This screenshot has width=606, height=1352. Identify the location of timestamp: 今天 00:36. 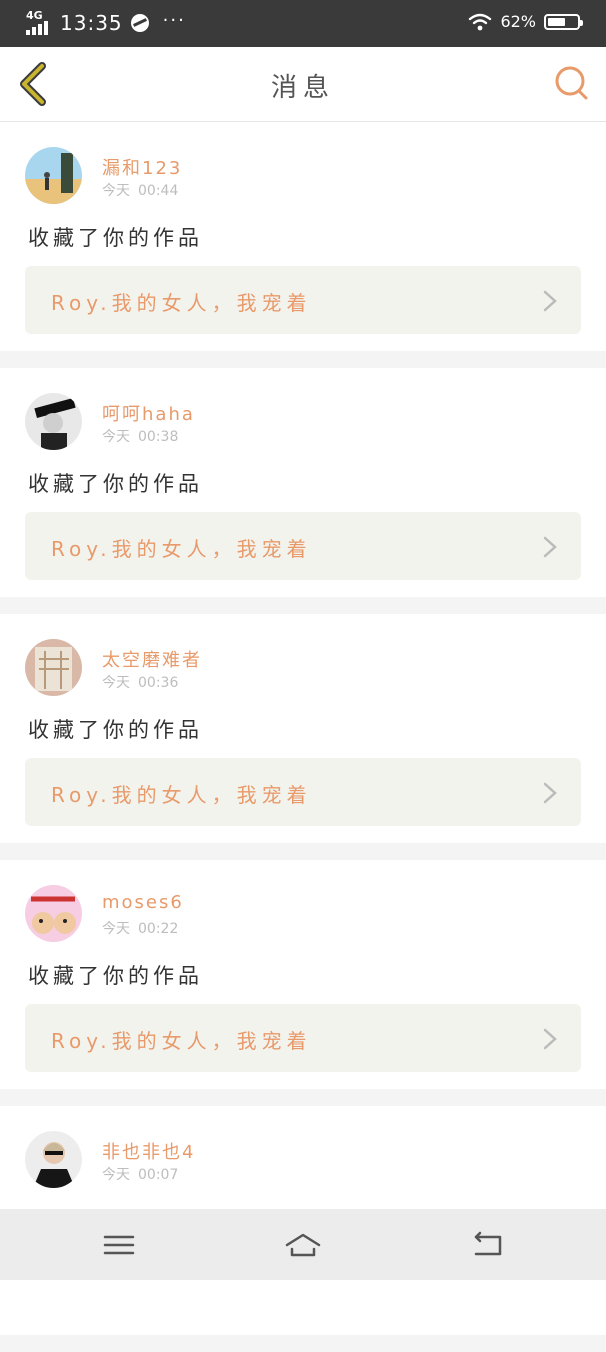
(140, 683).